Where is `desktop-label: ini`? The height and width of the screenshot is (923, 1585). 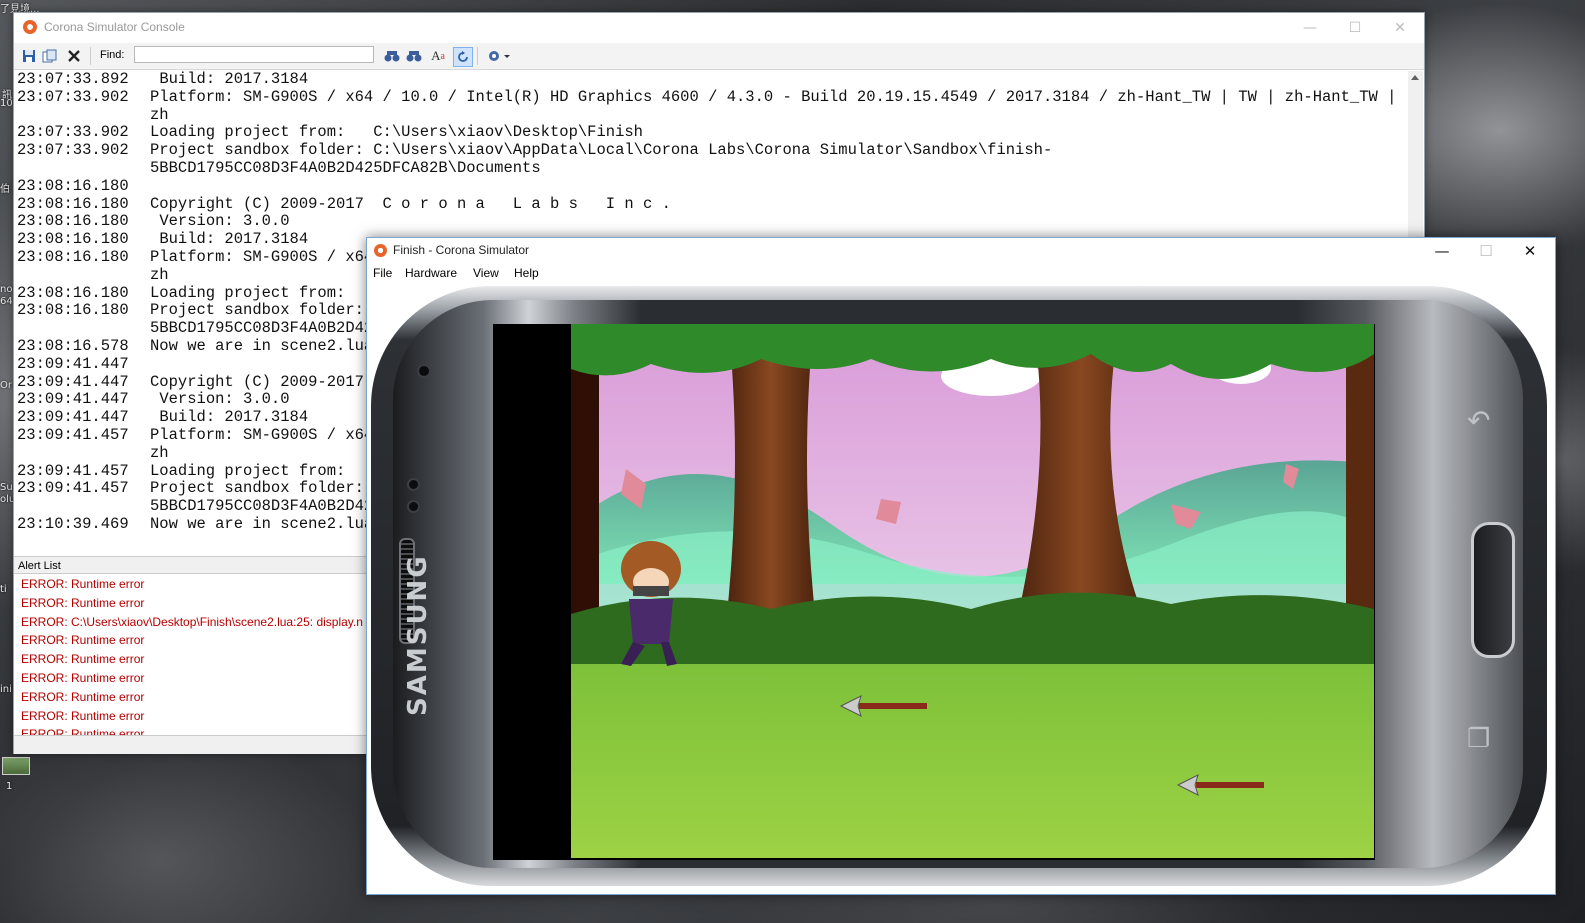 desktop-label: ini is located at coordinates (6, 689).